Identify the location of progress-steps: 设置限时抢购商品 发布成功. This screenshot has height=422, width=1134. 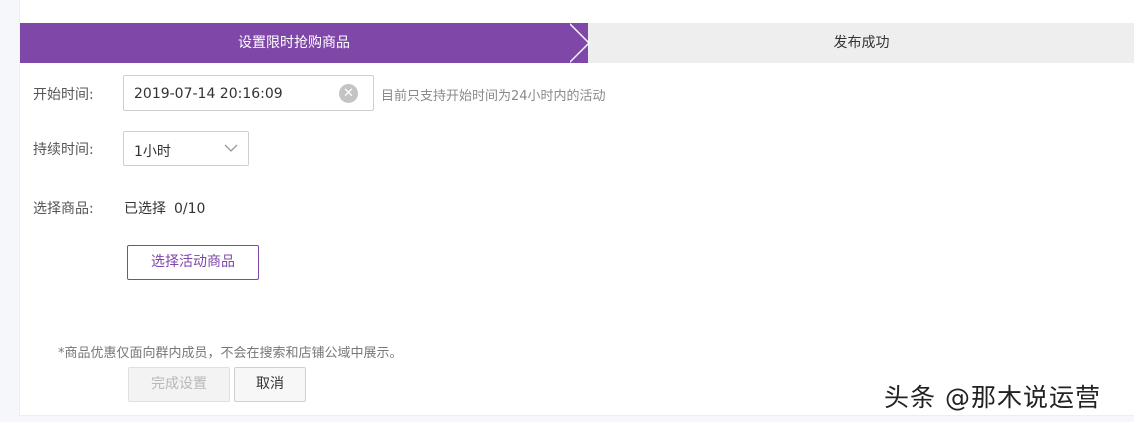
(577, 43).